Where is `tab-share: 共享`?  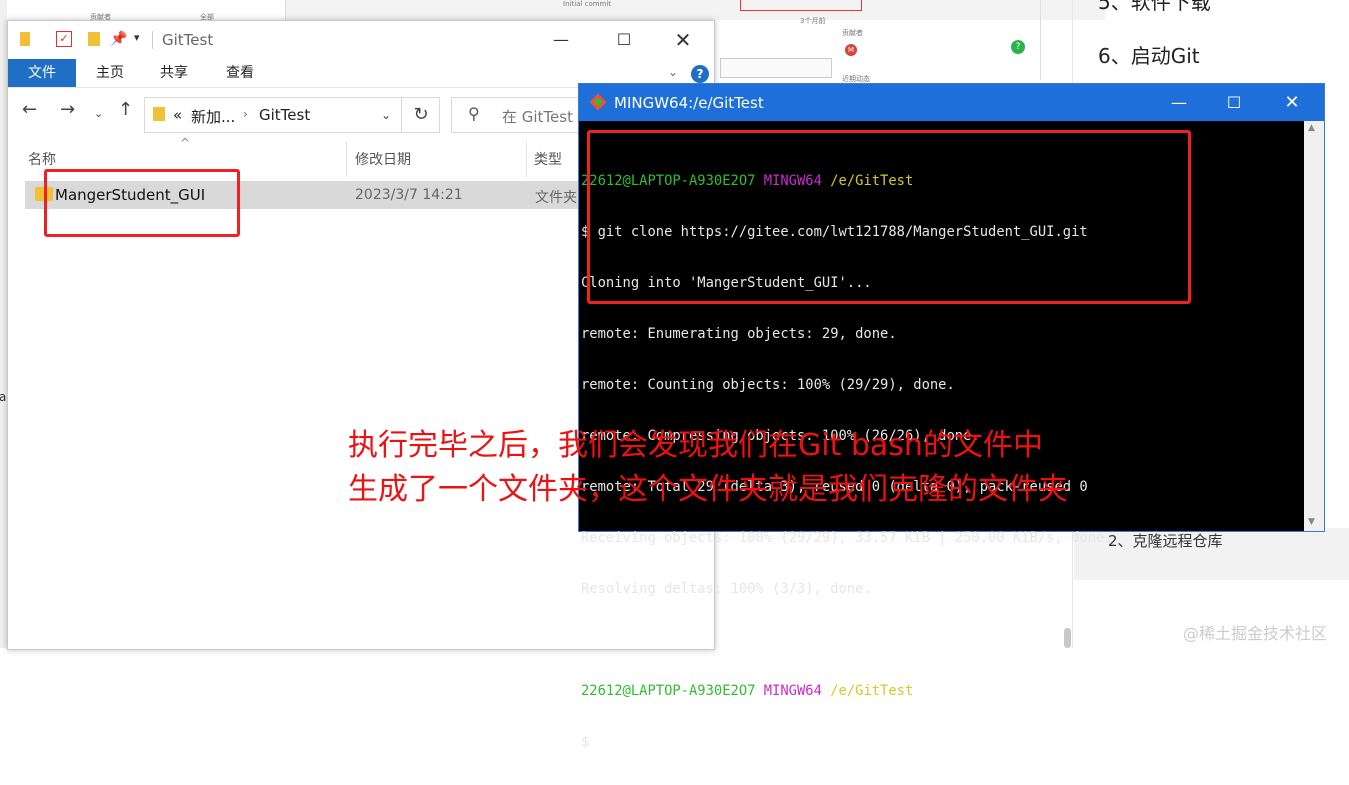 tab-share: 共享 is located at coordinates (174, 73).